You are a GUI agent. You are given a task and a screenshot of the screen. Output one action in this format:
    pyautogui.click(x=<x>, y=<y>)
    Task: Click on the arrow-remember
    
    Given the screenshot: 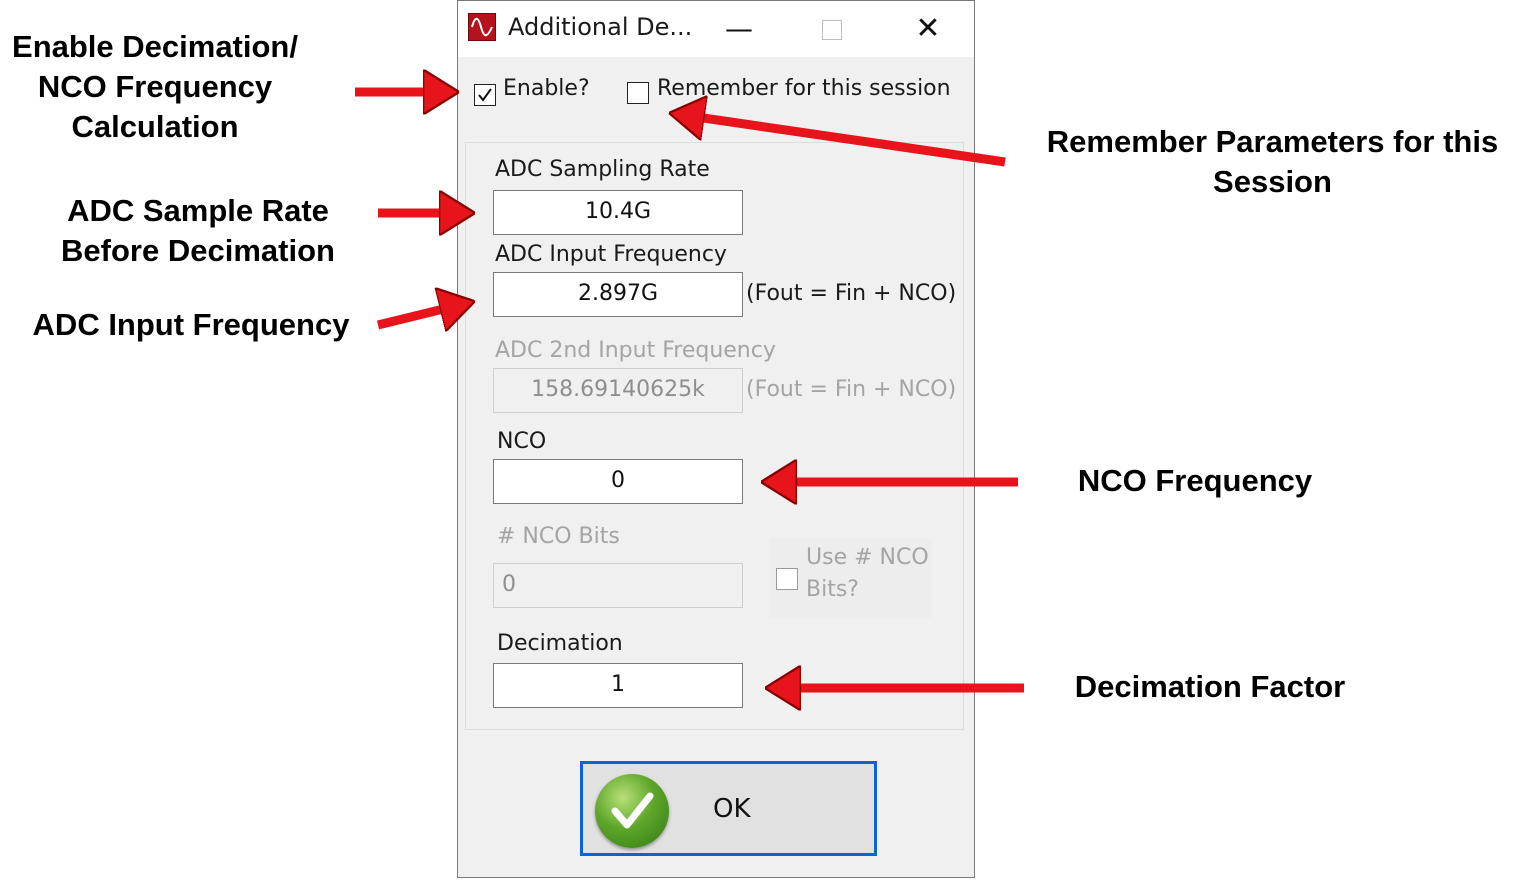 What is the action you would take?
    pyautogui.click(x=841, y=140)
    